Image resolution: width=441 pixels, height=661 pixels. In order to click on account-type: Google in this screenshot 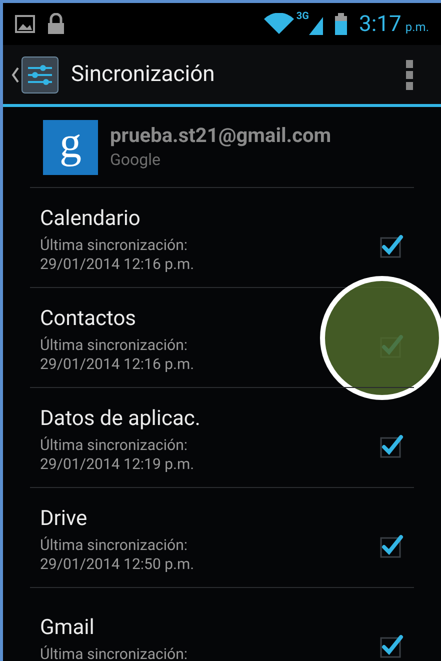, I will do `click(136, 159)`.